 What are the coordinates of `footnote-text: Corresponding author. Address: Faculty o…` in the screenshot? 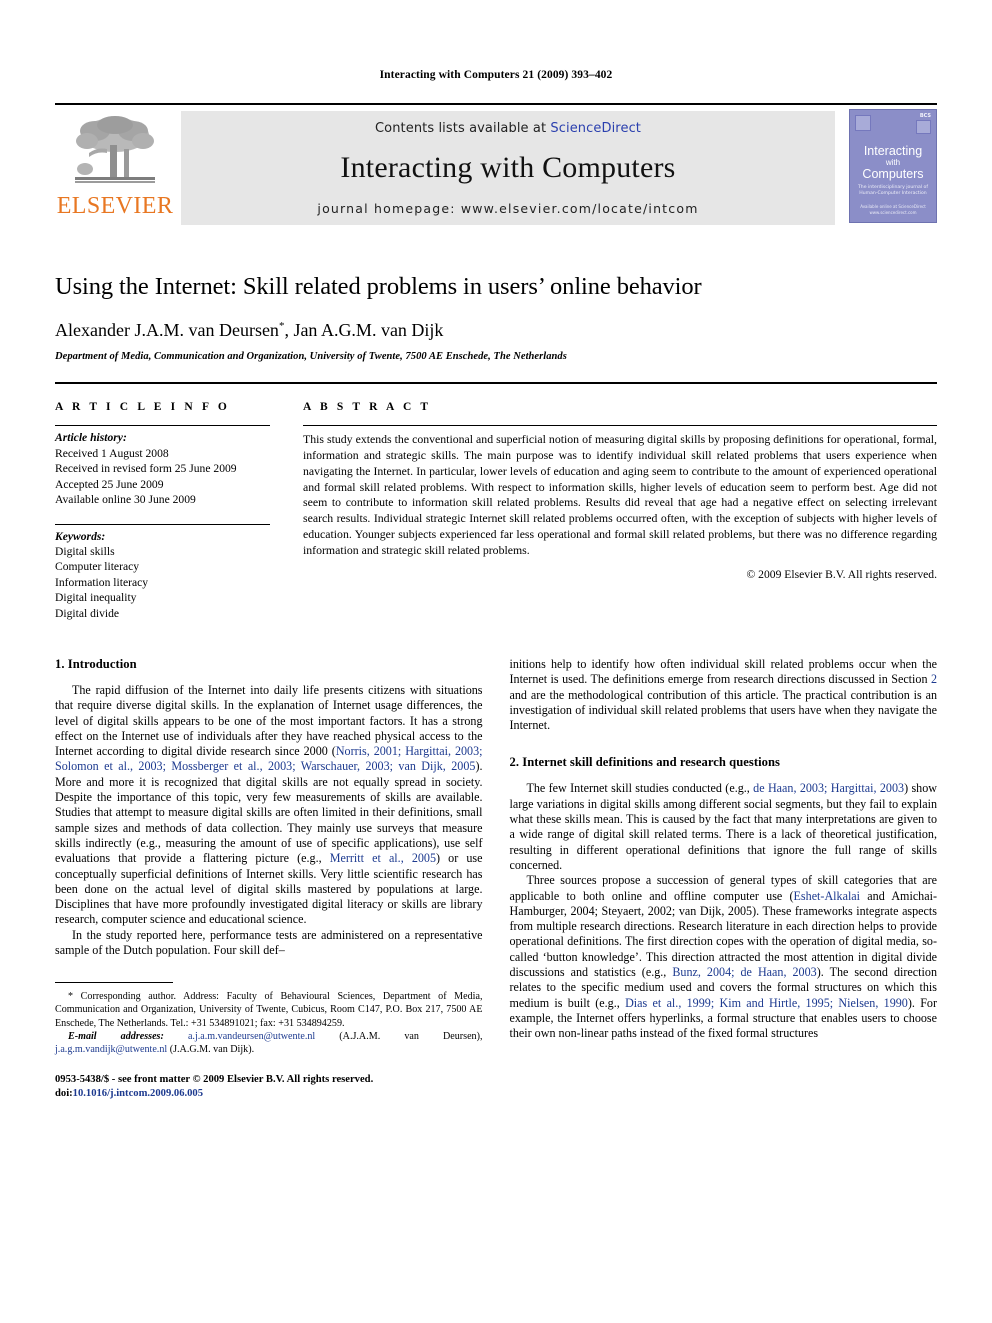 It's located at (269, 1010).